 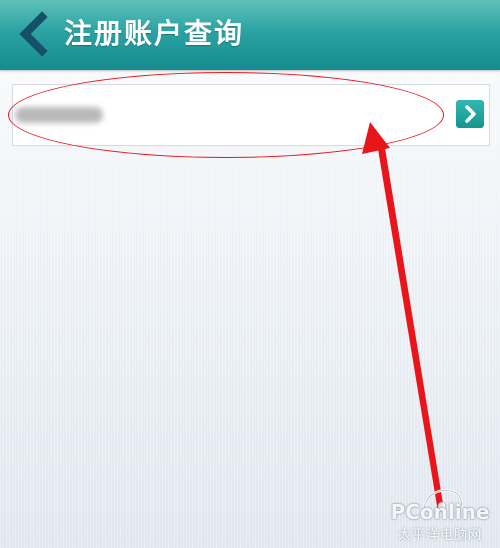 I want to click on header-bar: 注册账户查询, so click(x=250, y=35).